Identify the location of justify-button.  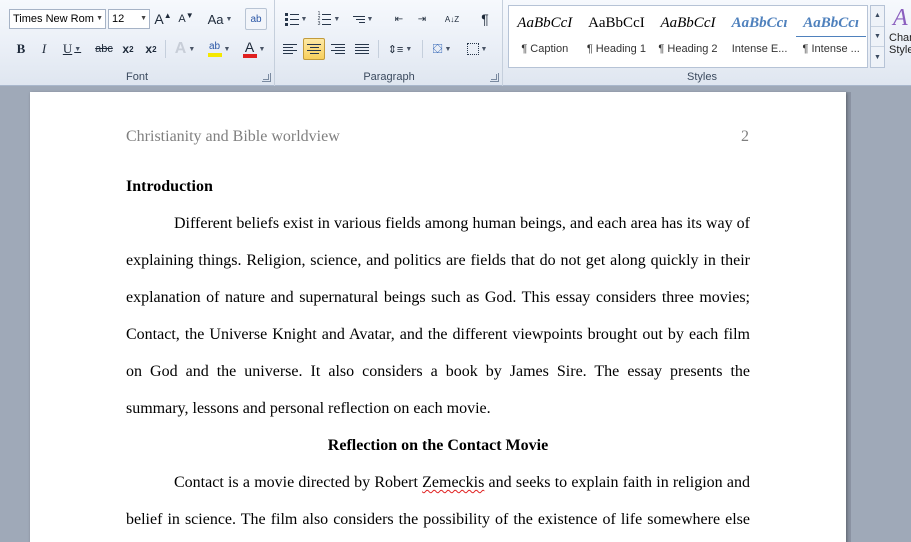
(362, 49).